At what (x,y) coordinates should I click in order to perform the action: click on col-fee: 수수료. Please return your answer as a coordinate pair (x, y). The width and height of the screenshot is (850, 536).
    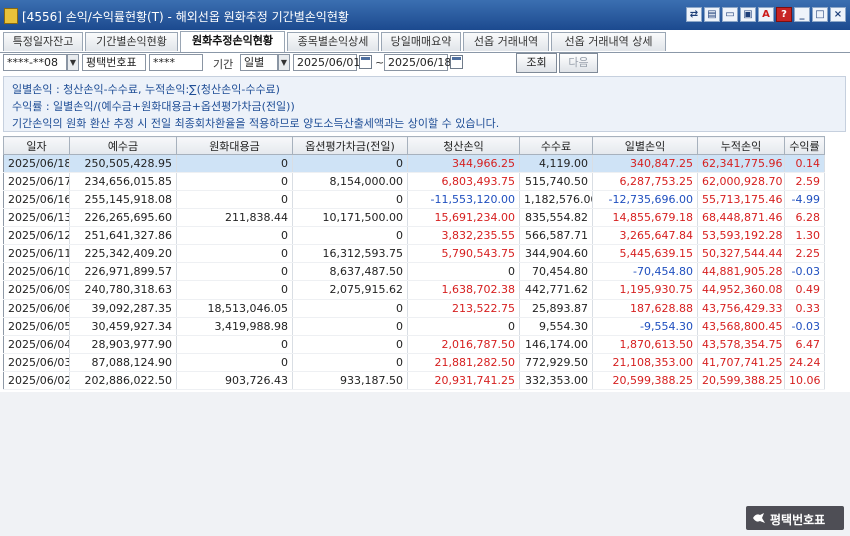
    Looking at the image, I should click on (556, 145).